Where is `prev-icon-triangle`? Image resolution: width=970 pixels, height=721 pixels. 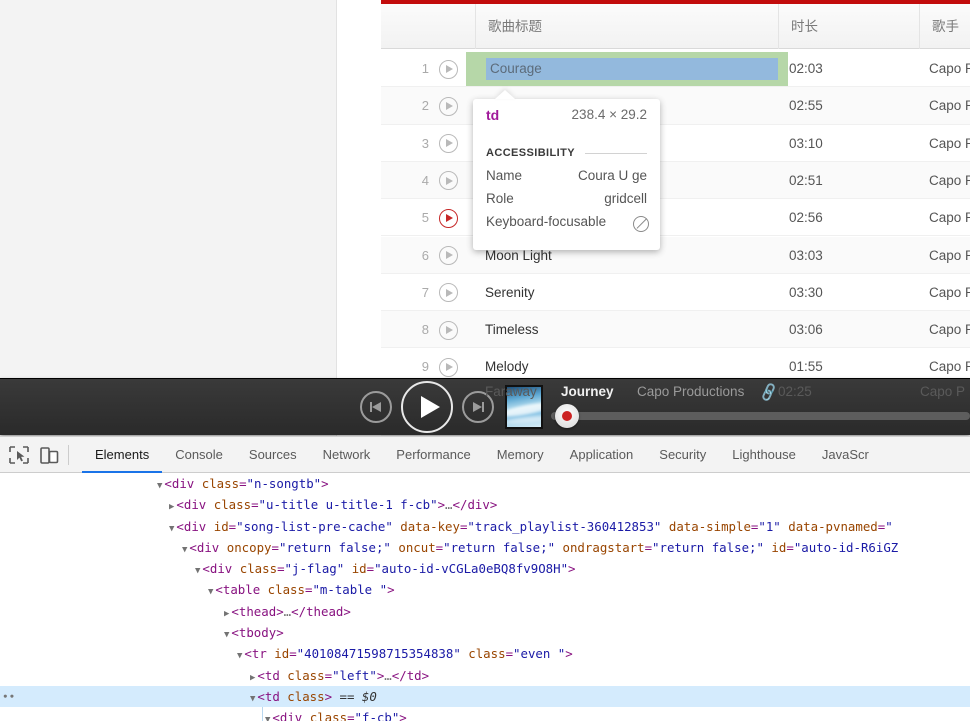
prev-icon-triangle is located at coordinates (376, 407).